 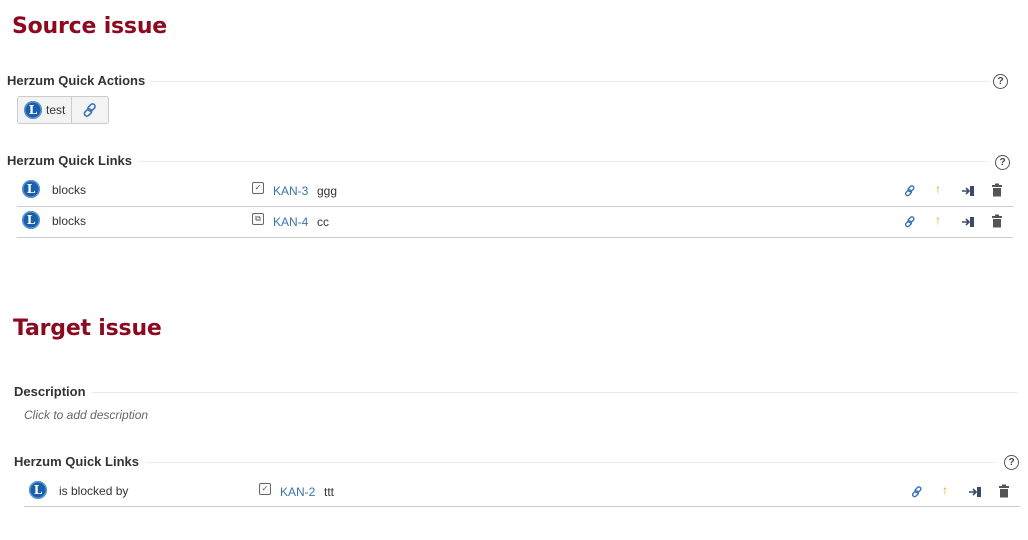 I want to click on link-relation: is blocked by, so click(x=94, y=491).